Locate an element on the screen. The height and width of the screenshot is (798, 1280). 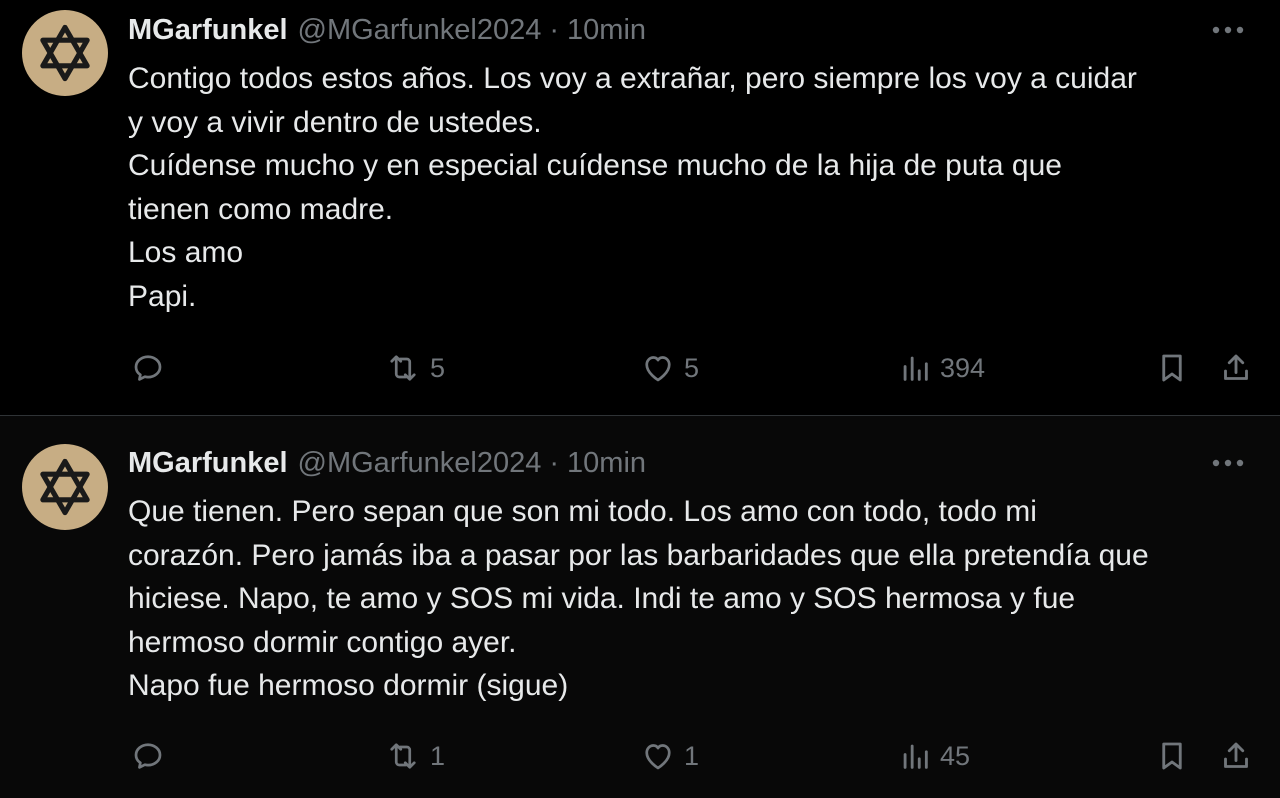
retweet-count: 1 is located at coordinates (438, 755).